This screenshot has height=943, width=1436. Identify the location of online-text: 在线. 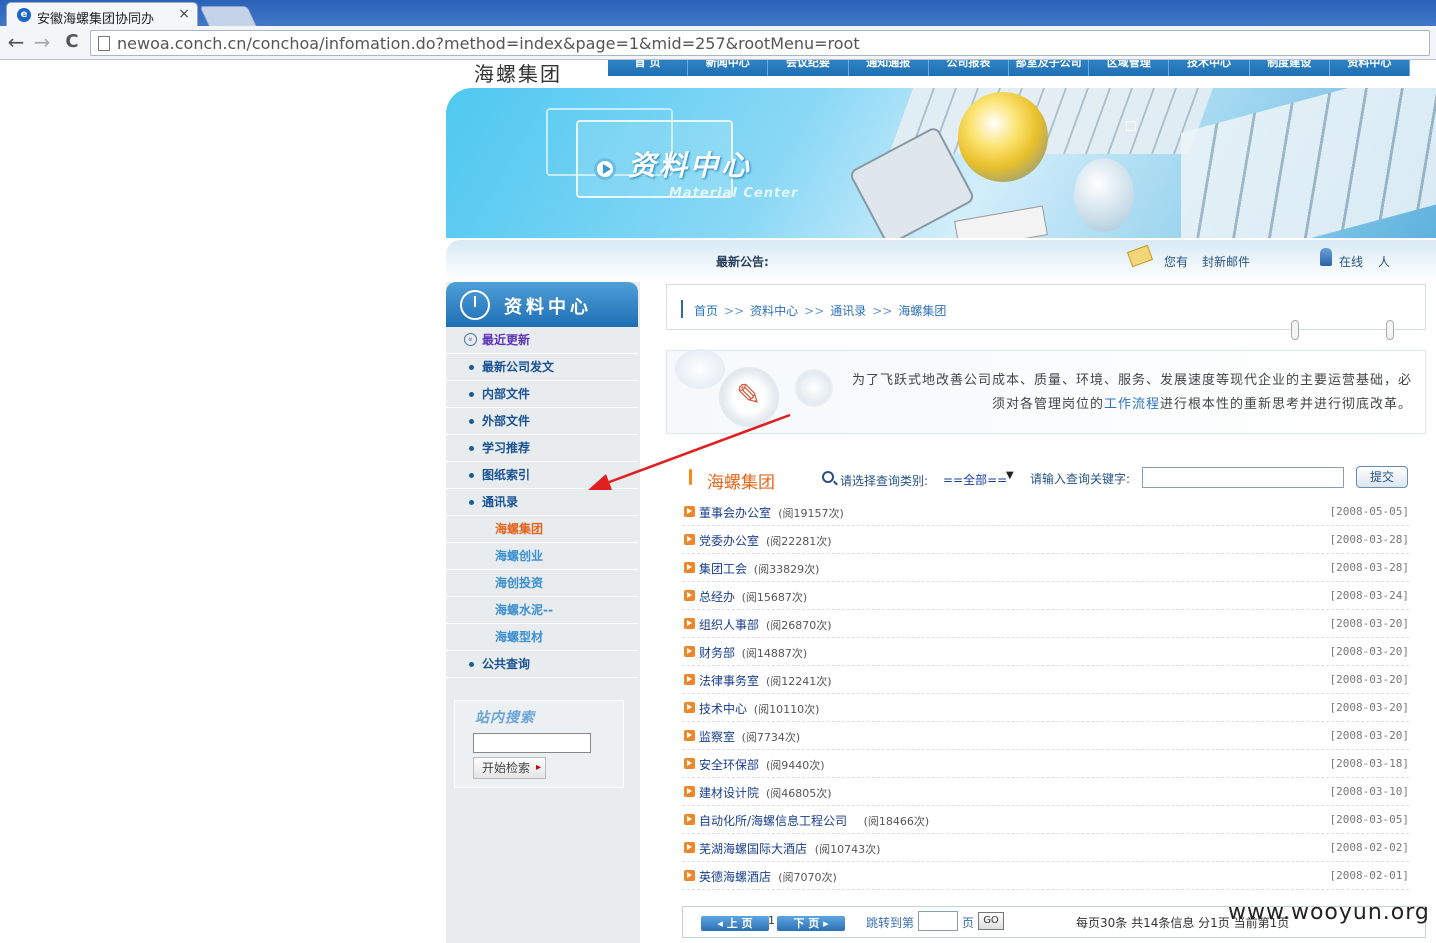
(1351, 261).